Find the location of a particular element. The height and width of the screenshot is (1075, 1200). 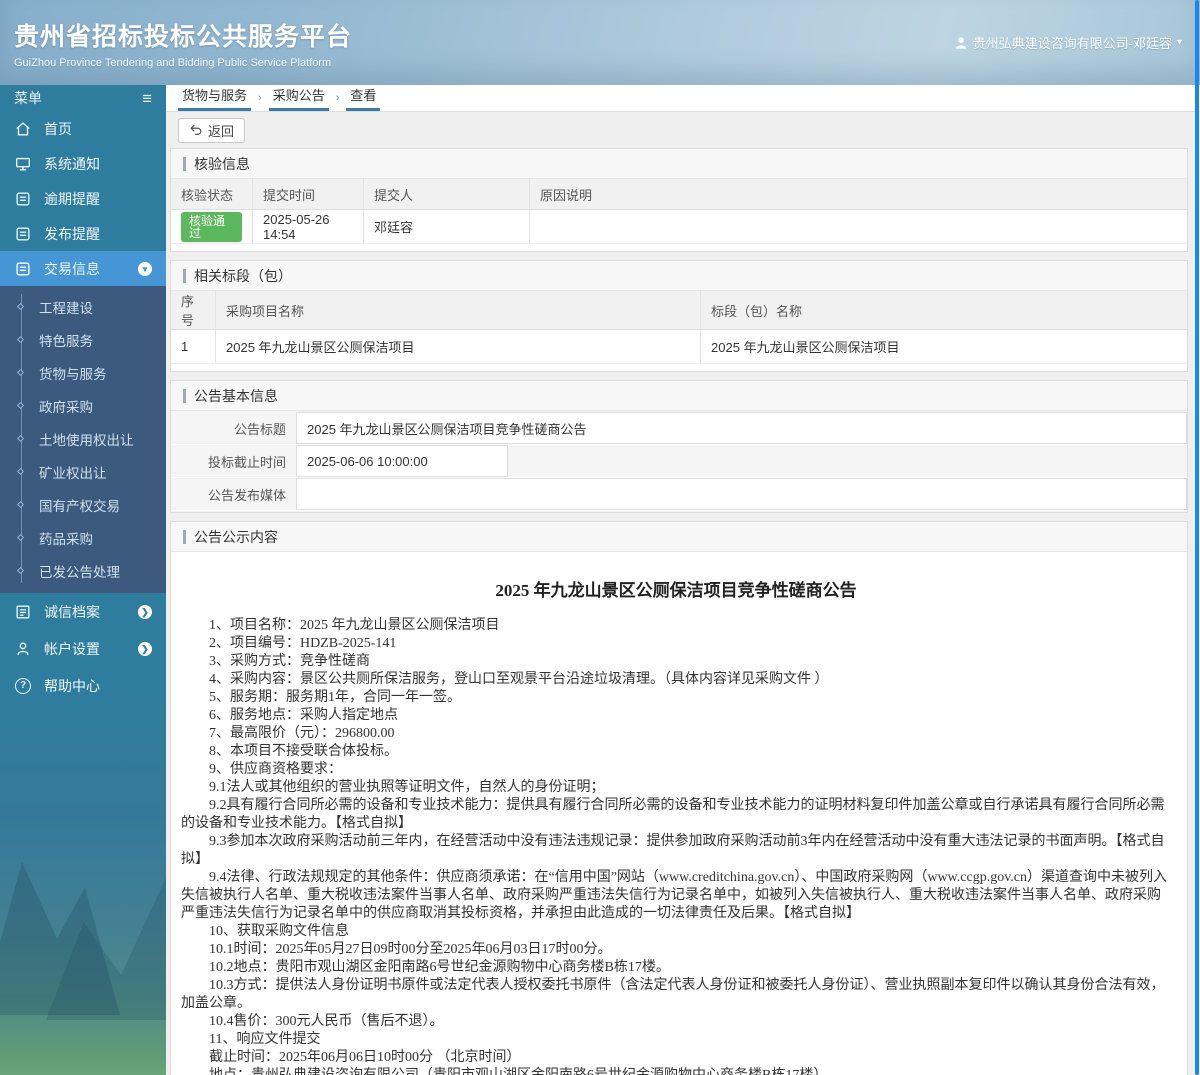

sidebar-subitem: 土地使用权出让 is located at coordinates (83, 438).